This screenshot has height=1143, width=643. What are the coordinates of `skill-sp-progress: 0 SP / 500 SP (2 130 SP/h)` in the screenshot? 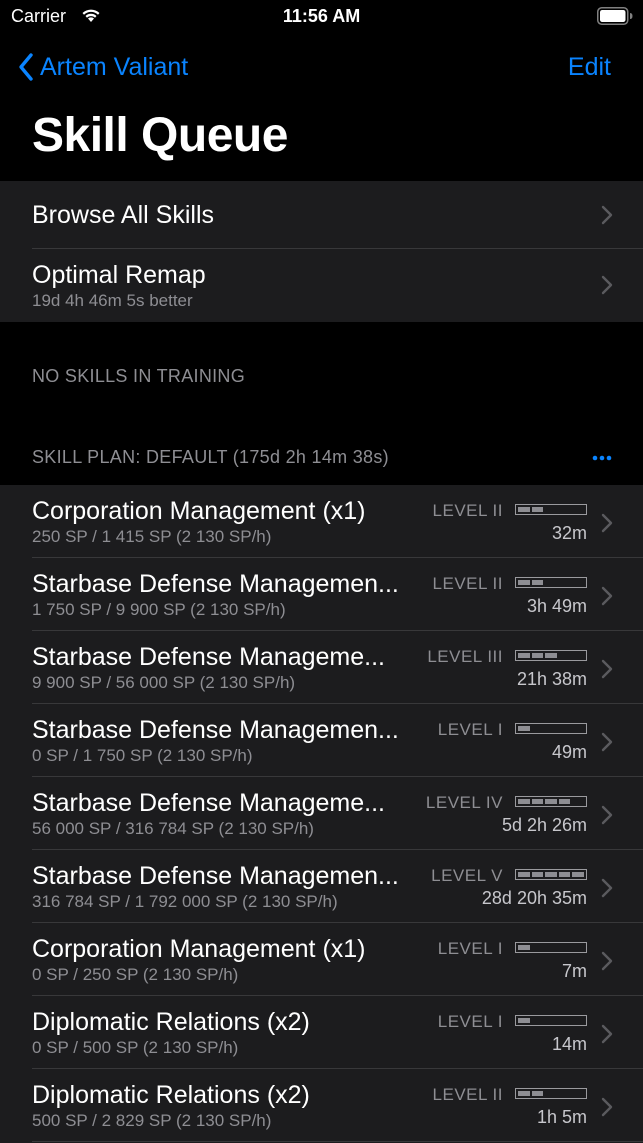 It's located at (135, 1047).